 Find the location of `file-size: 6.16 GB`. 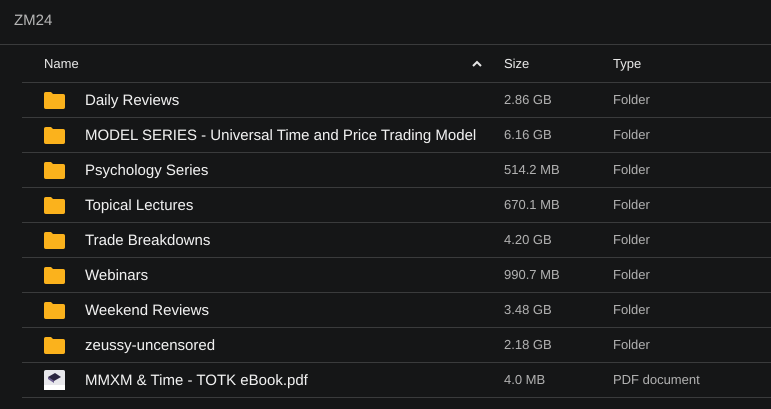

file-size: 6.16 GB is located at coordinates (528, 134).